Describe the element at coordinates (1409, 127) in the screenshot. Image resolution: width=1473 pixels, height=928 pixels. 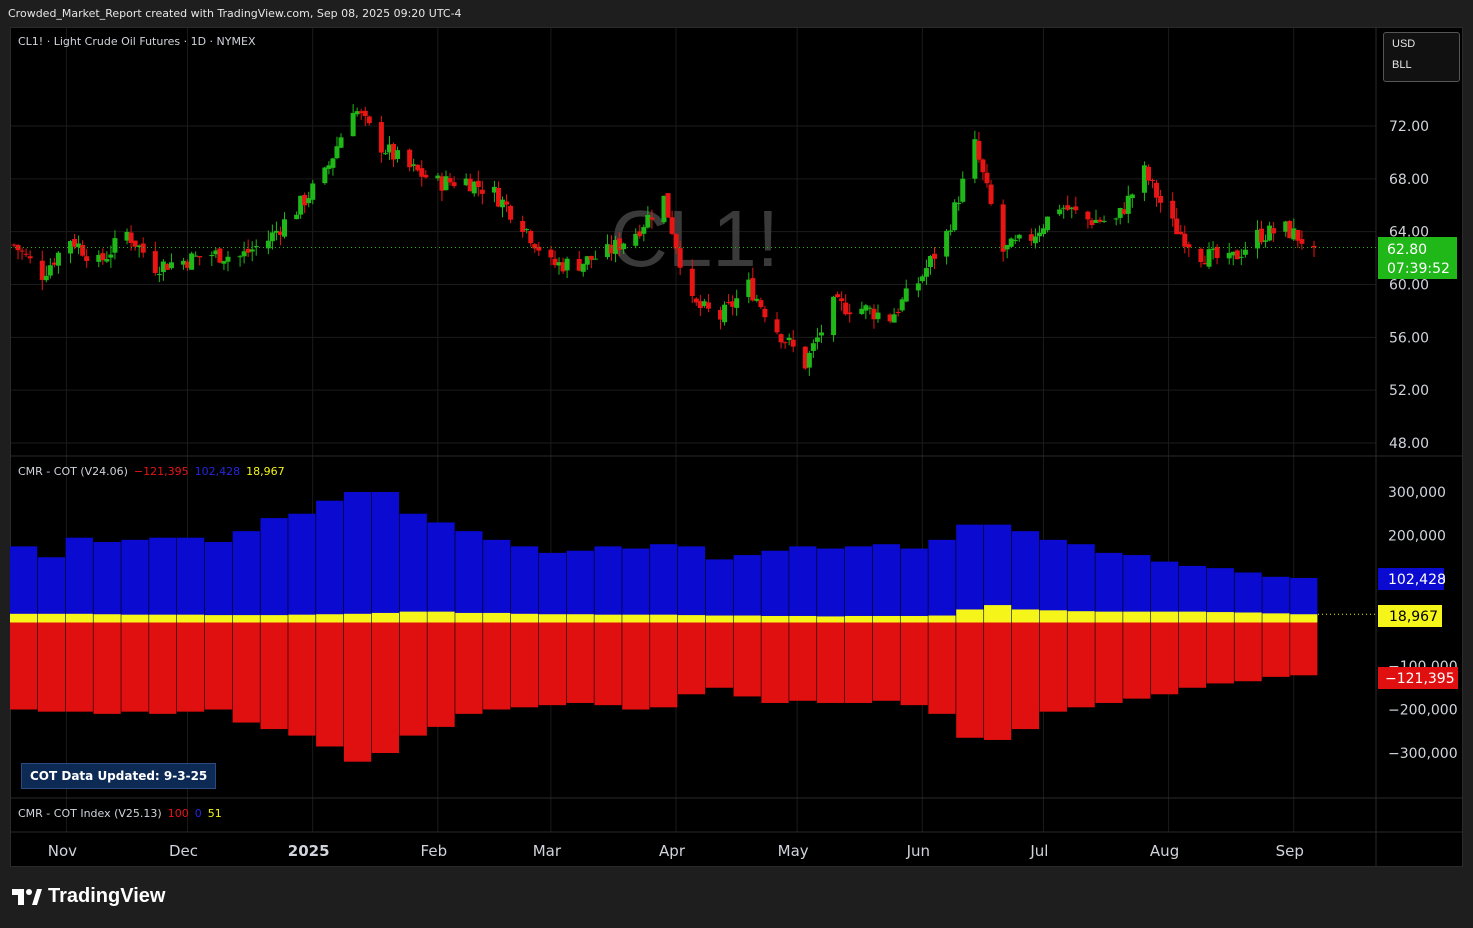
I see `price-tick-label: 72.00` at that location.